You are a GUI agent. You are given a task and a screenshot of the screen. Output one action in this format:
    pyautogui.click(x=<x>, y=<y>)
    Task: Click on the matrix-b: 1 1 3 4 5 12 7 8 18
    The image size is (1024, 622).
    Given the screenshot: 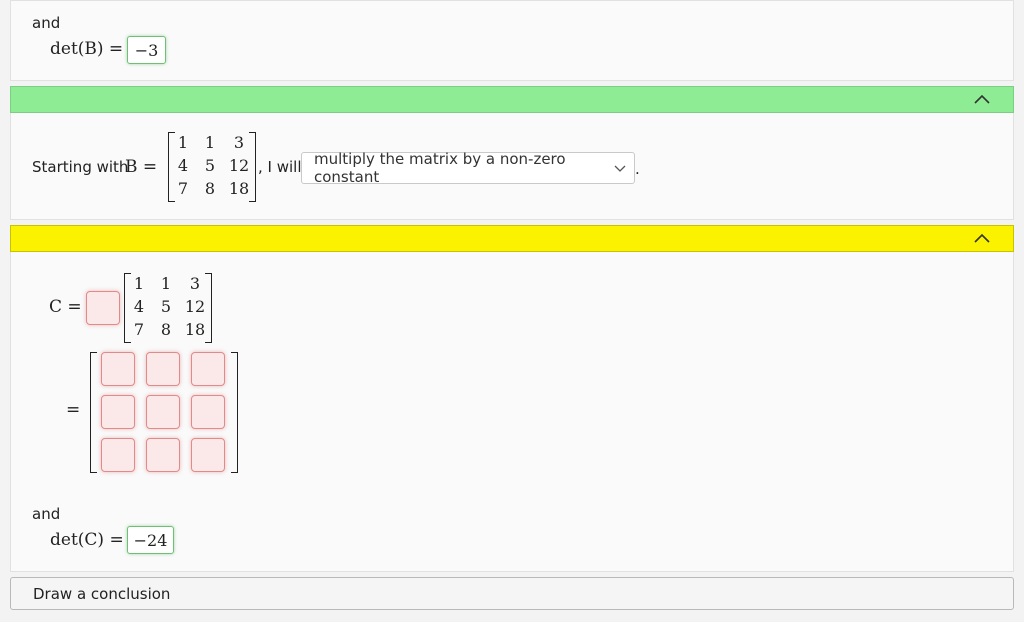 What is the action you would take?
    pyautogui.click(x=212, y=167)
    